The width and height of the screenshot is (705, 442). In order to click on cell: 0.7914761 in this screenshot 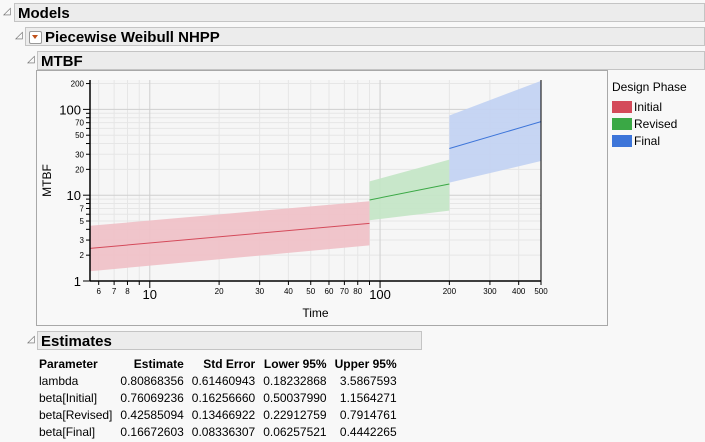, I will do `click(368, 414)`.